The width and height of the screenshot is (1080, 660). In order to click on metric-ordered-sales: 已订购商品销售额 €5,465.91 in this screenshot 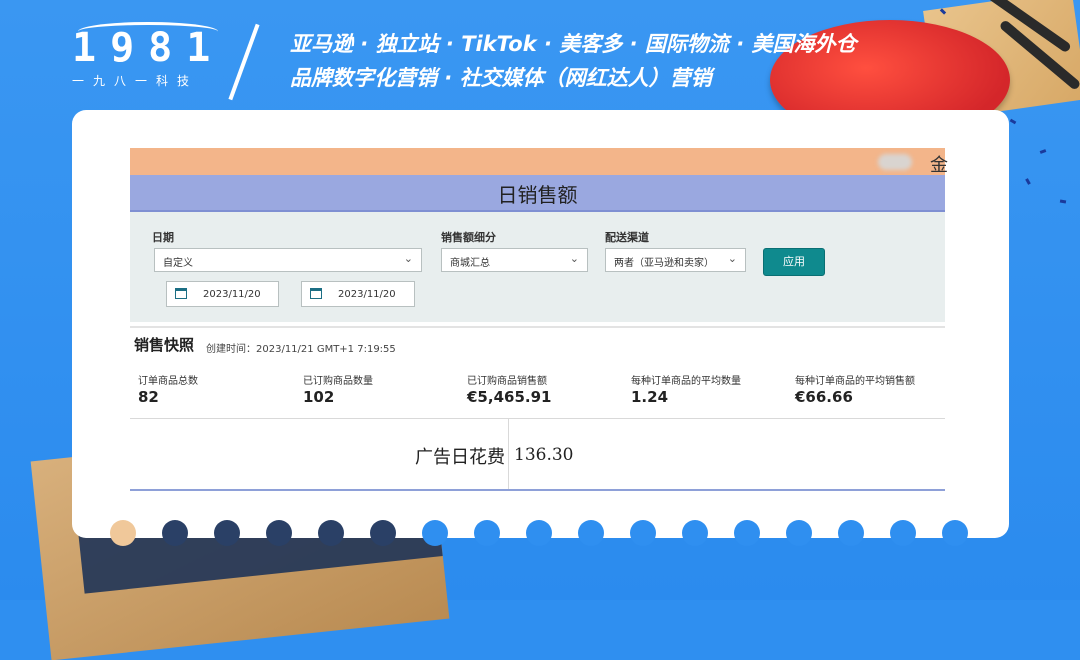, I will do `click(509, 389)`.